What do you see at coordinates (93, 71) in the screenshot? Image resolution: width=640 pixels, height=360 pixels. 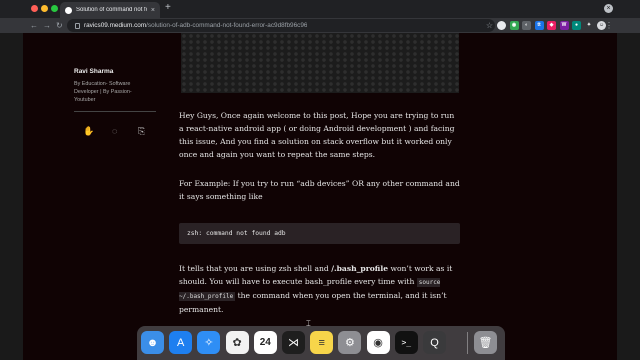 I see `author-name: Ravi Sharma` at bounding box center [93, 71].